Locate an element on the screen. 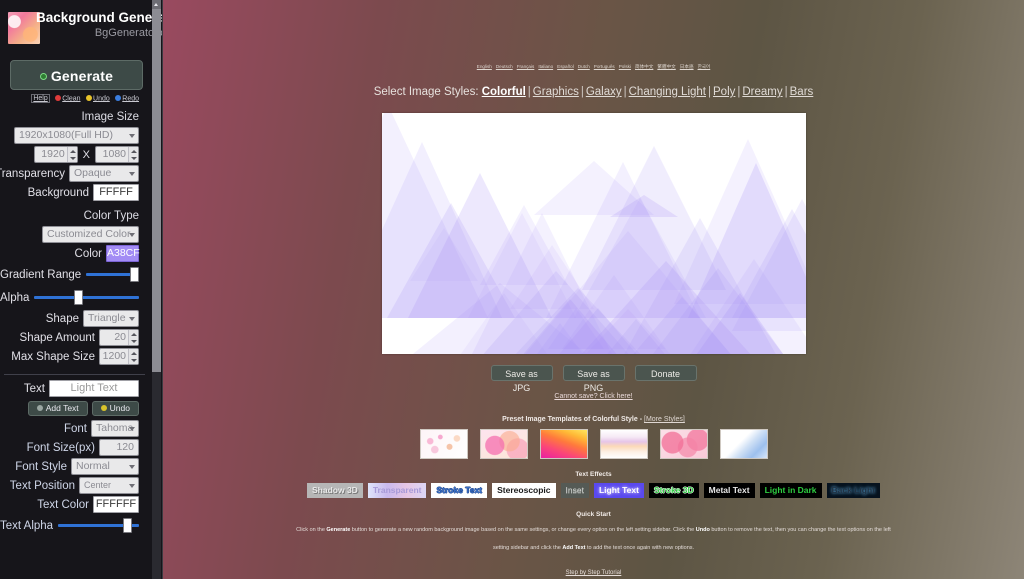 Image resolution: width=1024 pixels, height=579 pixels. scrollbar-thumb is located at coordinates (156, 190).